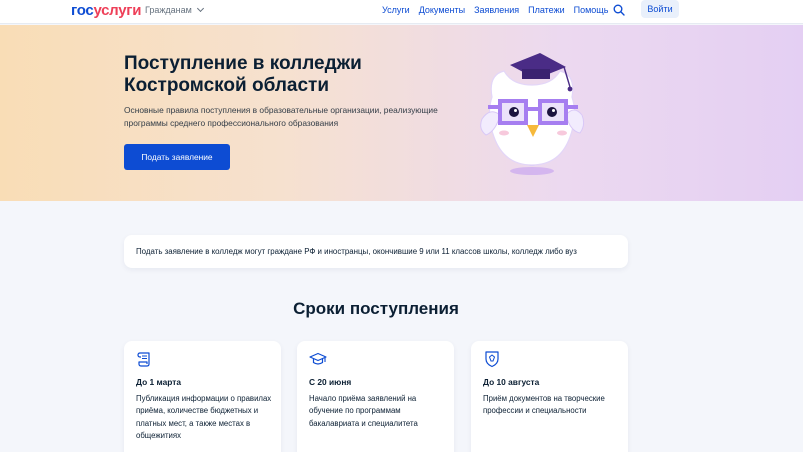 The image size is (803, 452). I want to click on nav-help: Помощь, so click(591, 10).